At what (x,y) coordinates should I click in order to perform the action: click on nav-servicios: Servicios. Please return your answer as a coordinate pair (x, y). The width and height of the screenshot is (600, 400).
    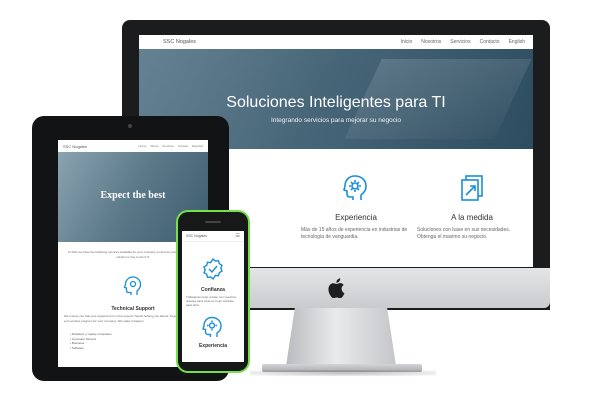
    Looking at the image, I should click on (460, 42).